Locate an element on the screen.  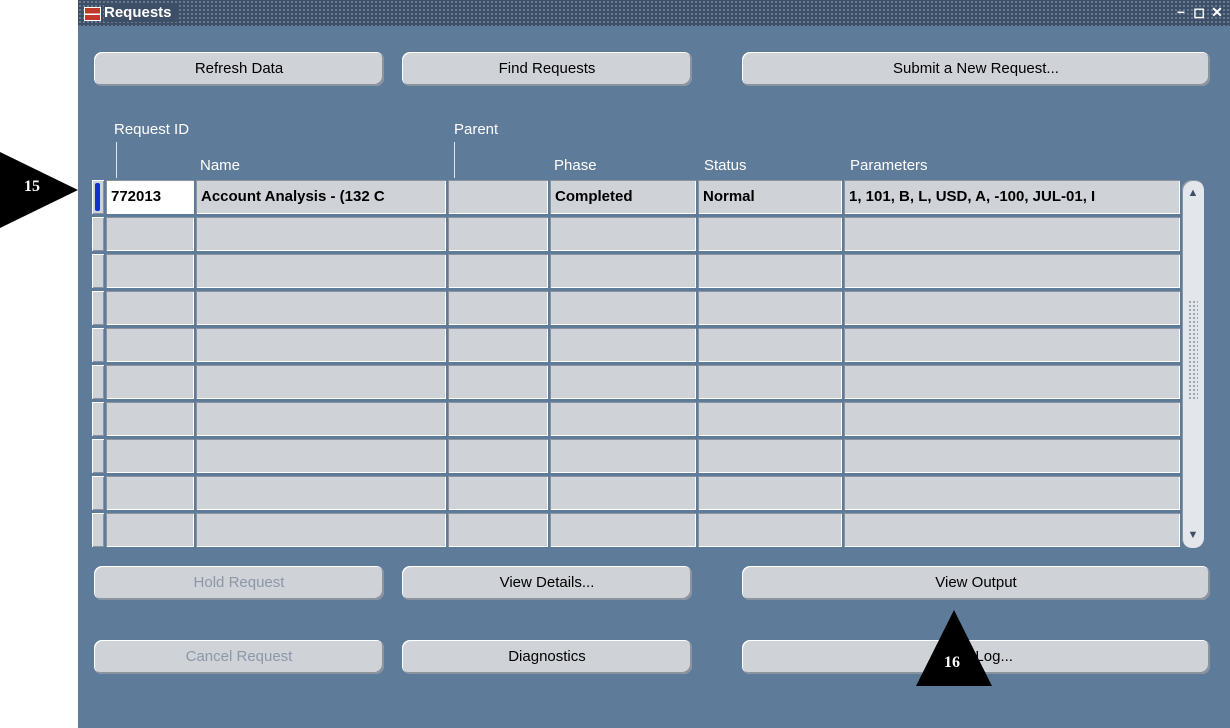
oracle-app-icon is located at coordinates (92, 14).